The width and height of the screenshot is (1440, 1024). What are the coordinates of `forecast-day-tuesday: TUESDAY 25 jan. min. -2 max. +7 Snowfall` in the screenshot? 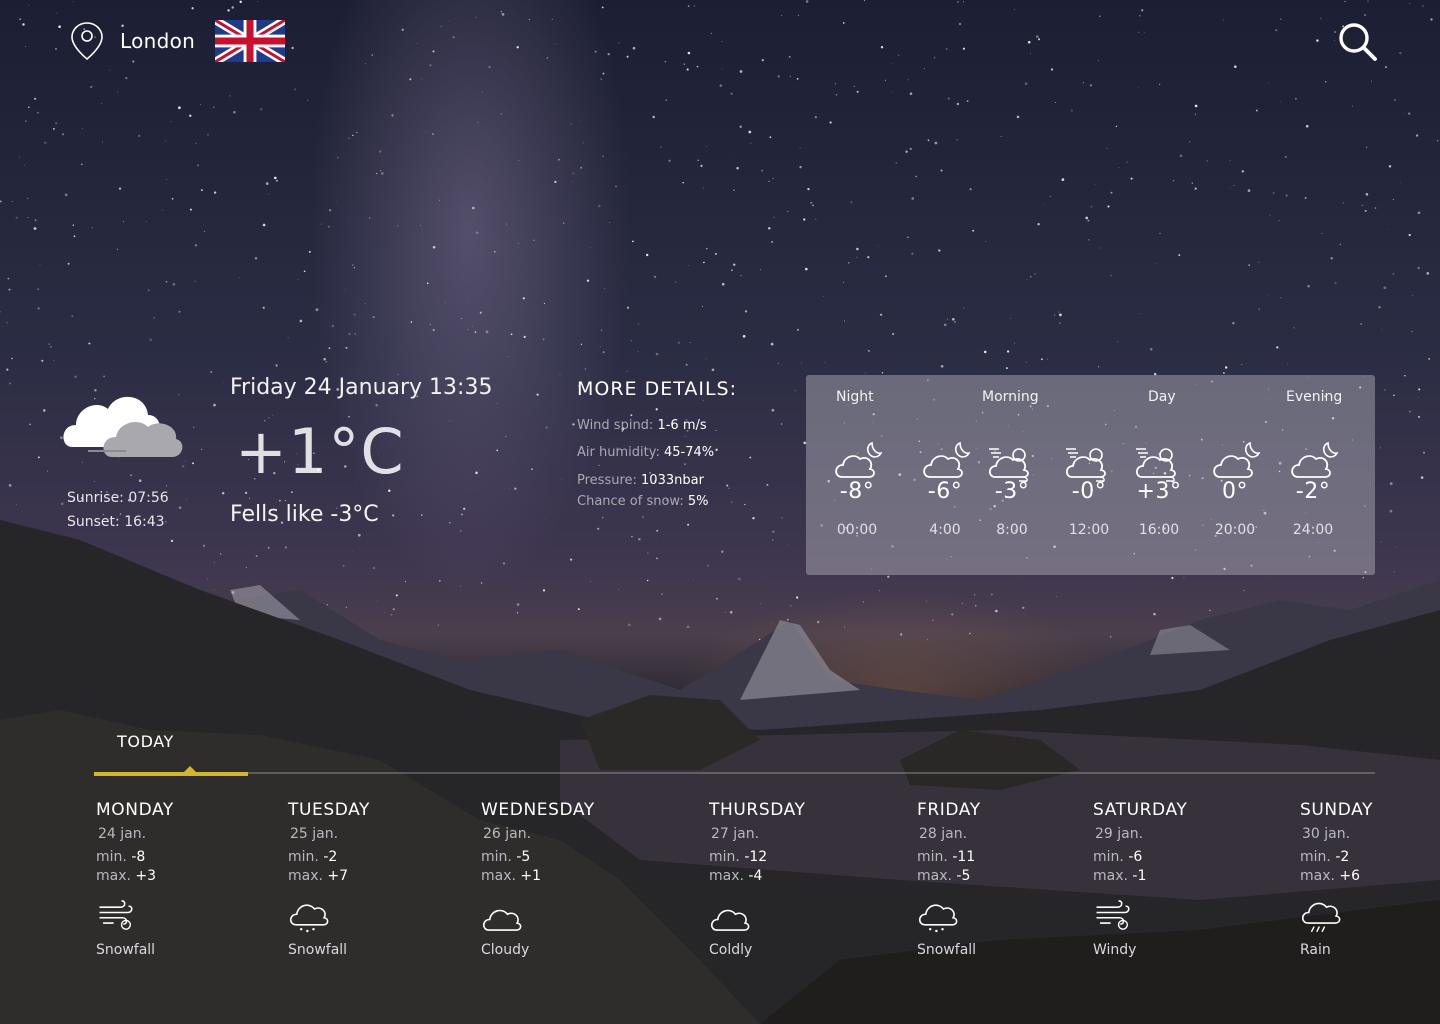 It's located at (368, 879).